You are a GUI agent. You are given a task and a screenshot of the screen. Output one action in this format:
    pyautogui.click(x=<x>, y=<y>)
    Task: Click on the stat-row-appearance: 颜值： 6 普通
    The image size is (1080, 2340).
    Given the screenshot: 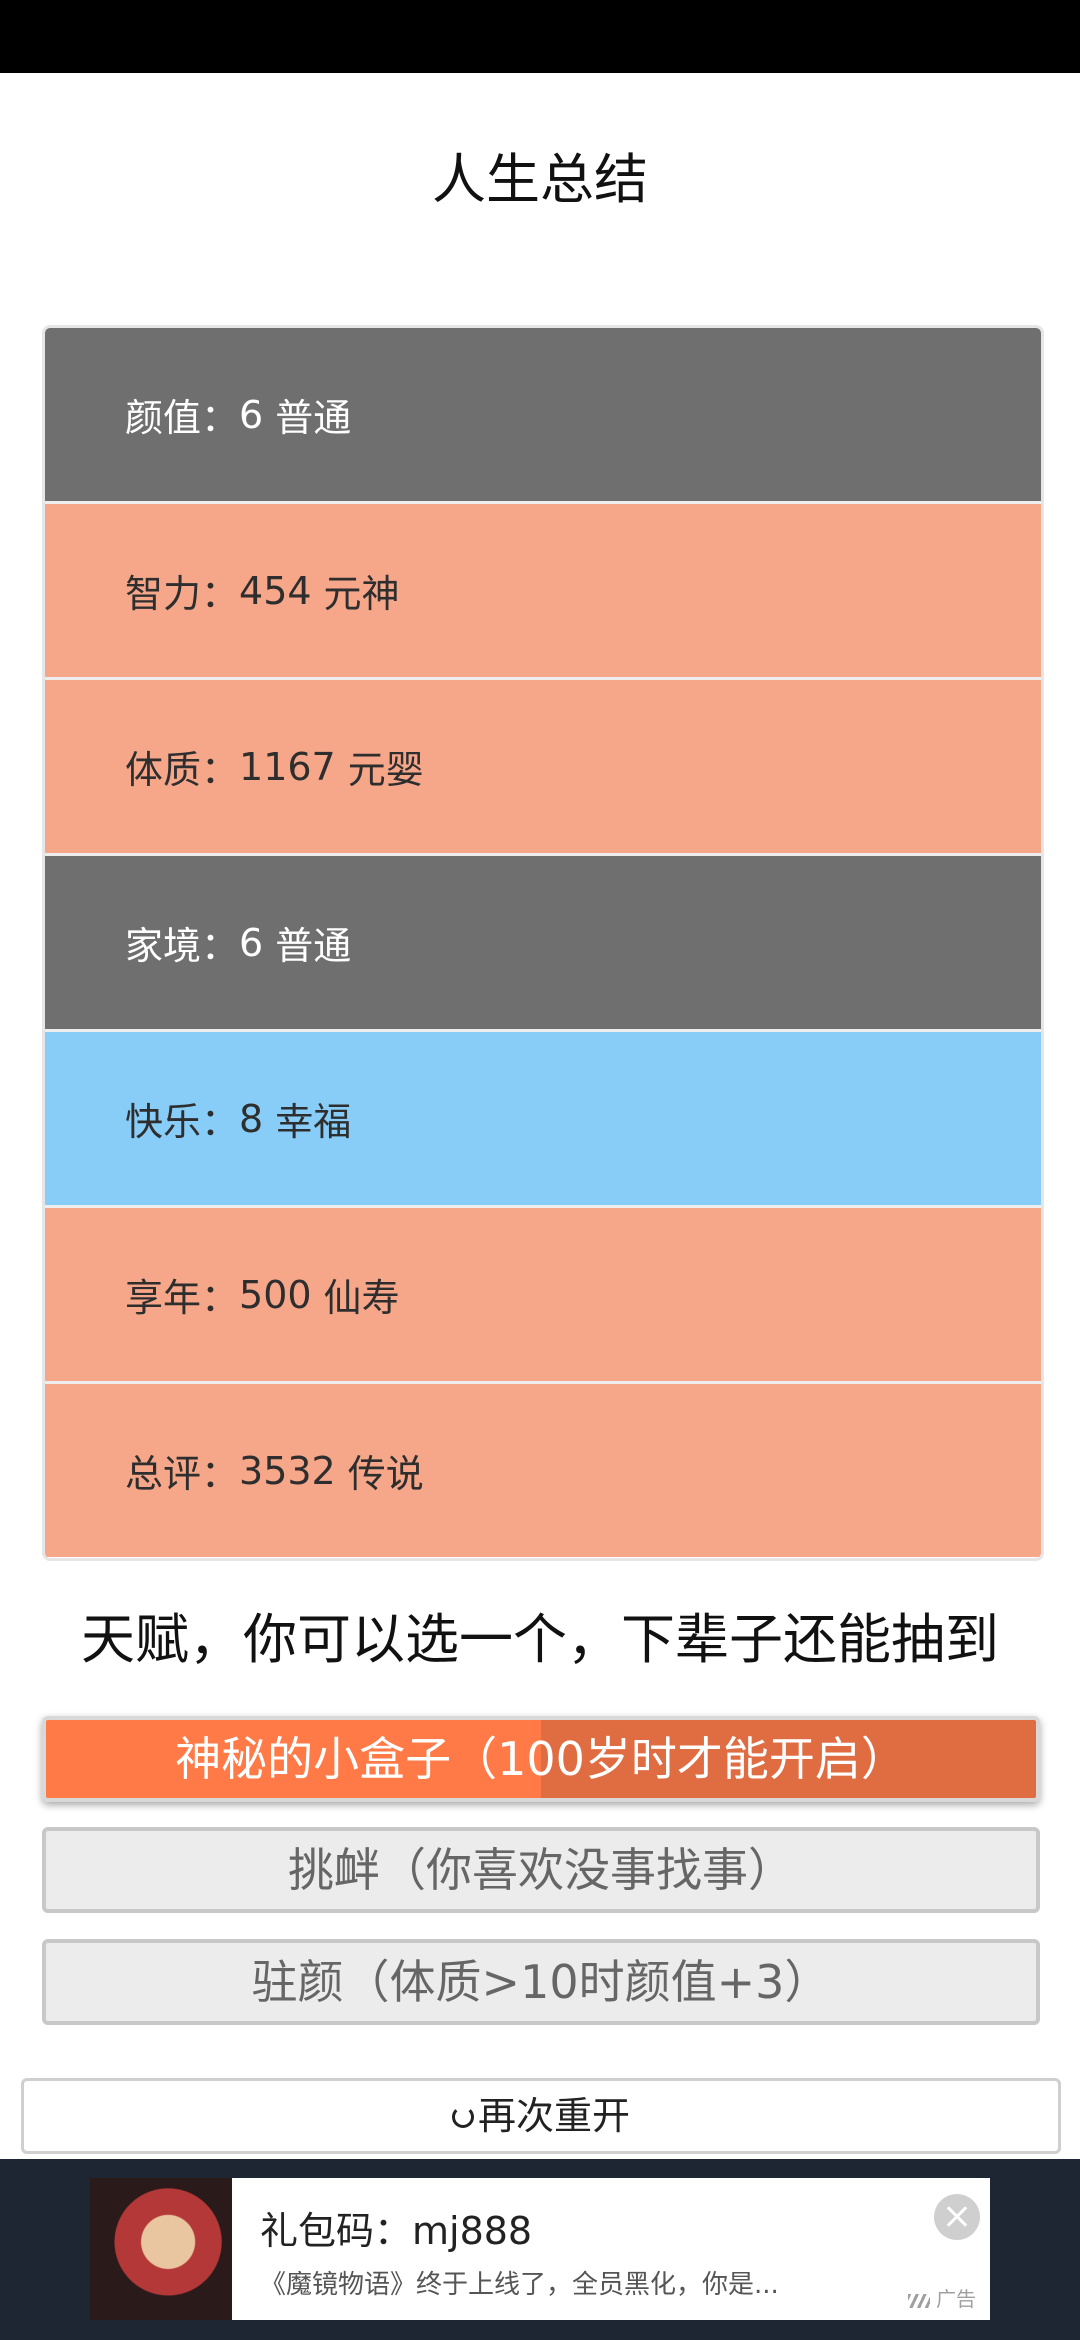 What is the action you would take?
    pyautogui.click(x=543, y=416)
    